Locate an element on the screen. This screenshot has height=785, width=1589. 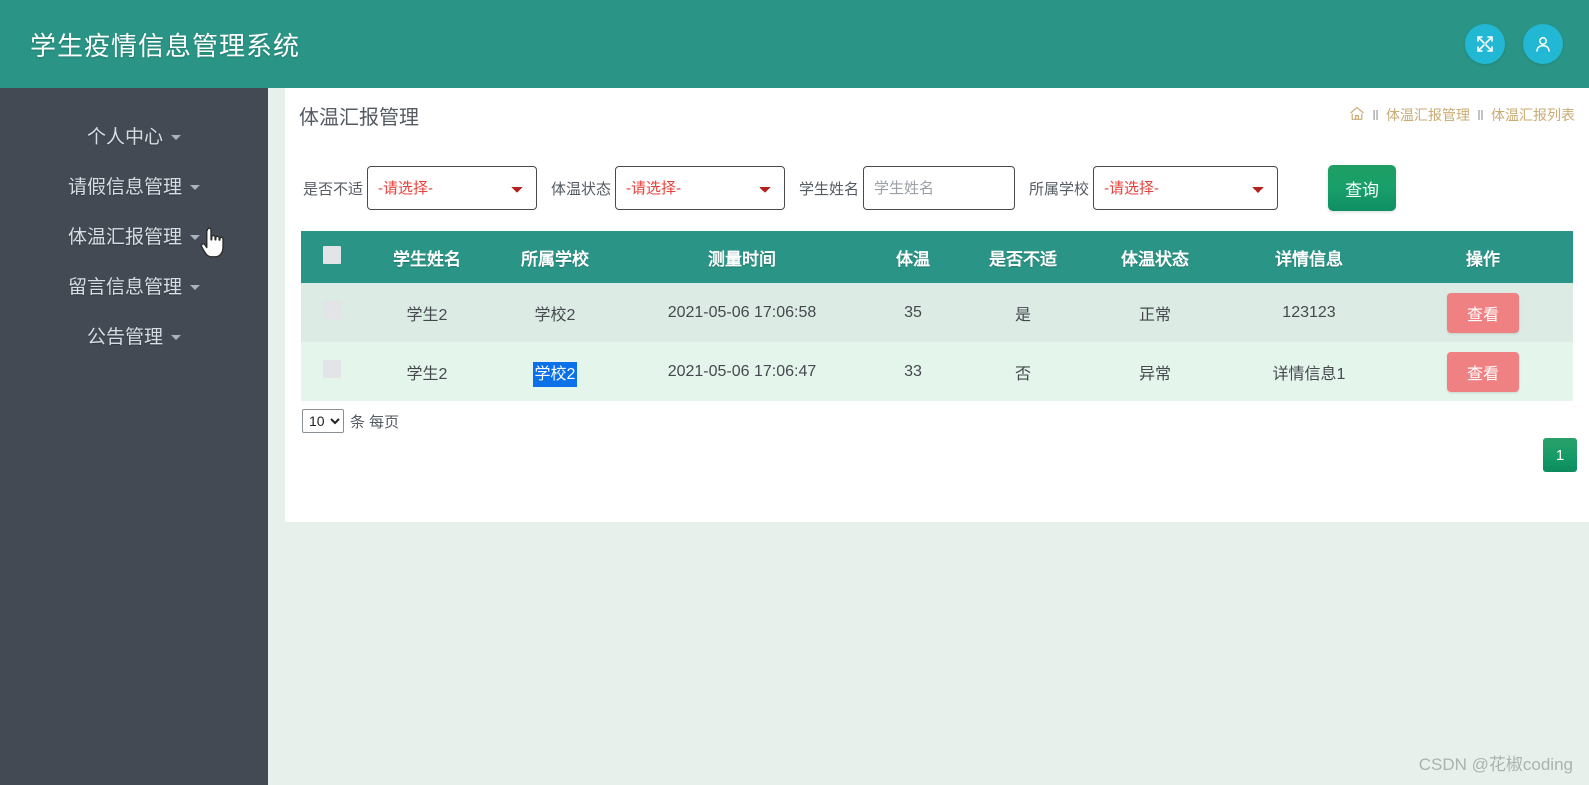
temp-status-select: -请选择- is located at coordinates (700, 188).